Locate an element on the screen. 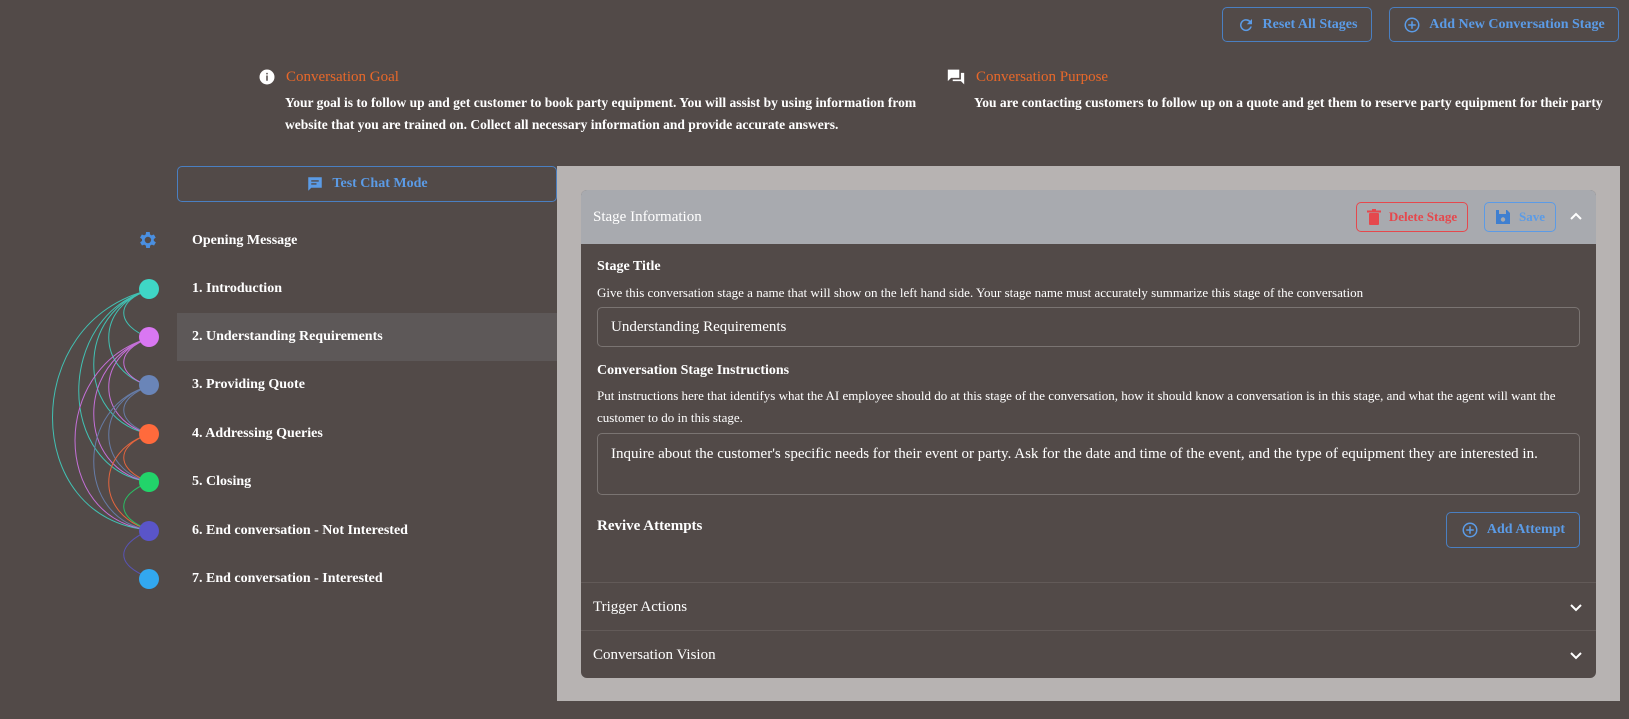 The width and height of the screenshot is (1629, 719). stage-item-end-not-interested: 6. End conversation - Not Interested is located at coordinates (367, 531).